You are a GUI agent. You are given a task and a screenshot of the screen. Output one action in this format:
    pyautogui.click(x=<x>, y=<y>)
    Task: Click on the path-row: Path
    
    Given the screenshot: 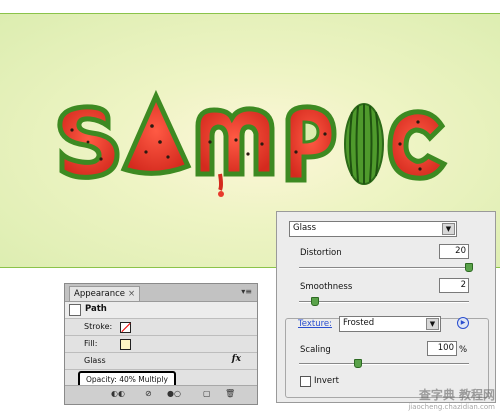 What is the action you would take?
    pyautogui.click(x=161, y=310)
    